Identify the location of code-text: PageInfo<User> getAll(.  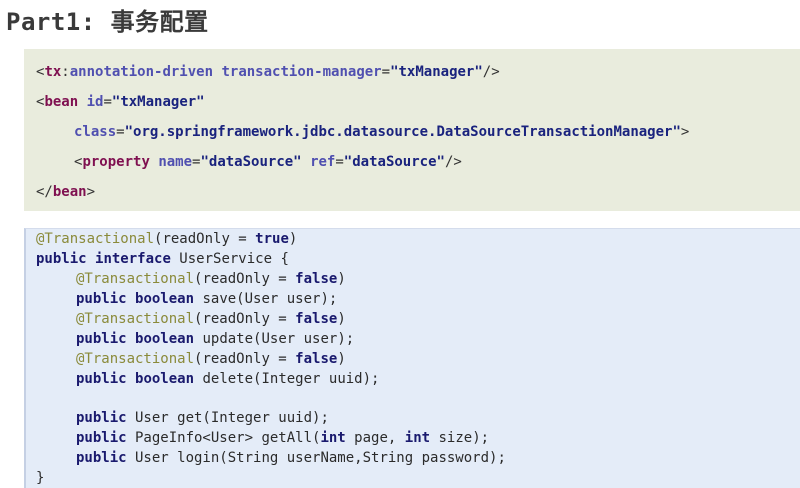
(223, 438).